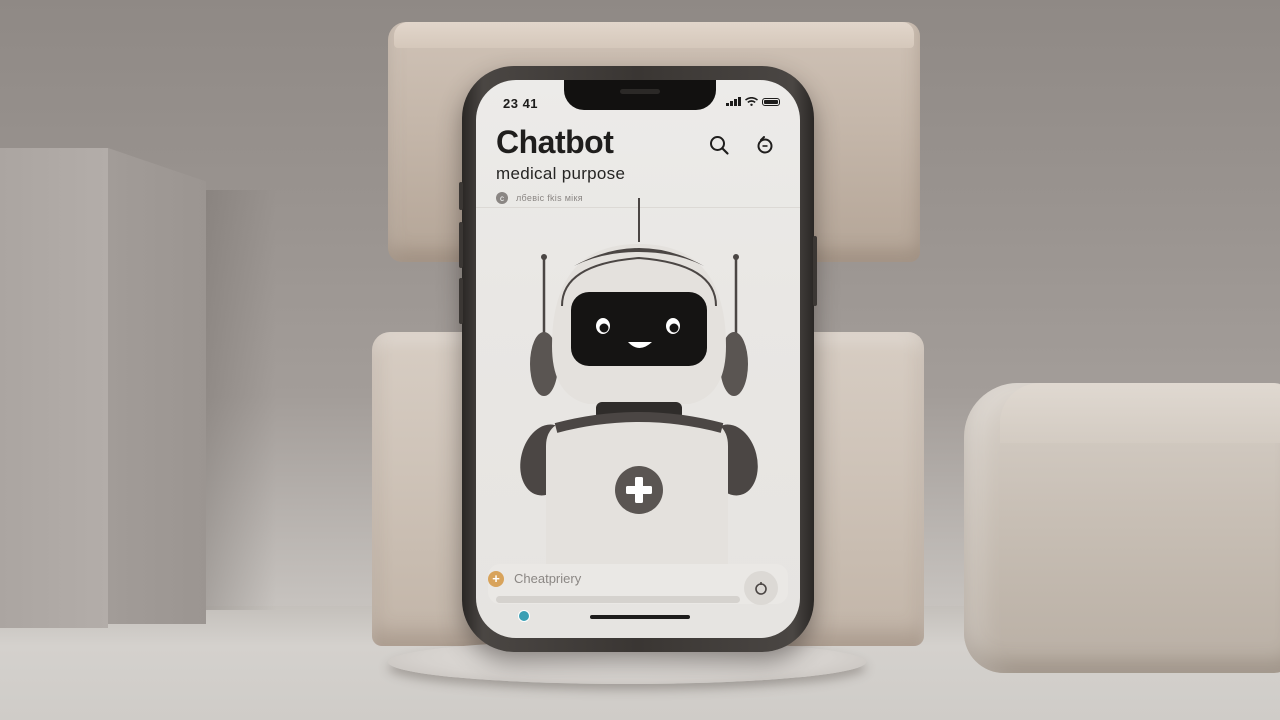  What do you see at coordinates (736, 257) in the screenshot?
I see `robot-antenna-right-tip` at bounding box center [736, 257].